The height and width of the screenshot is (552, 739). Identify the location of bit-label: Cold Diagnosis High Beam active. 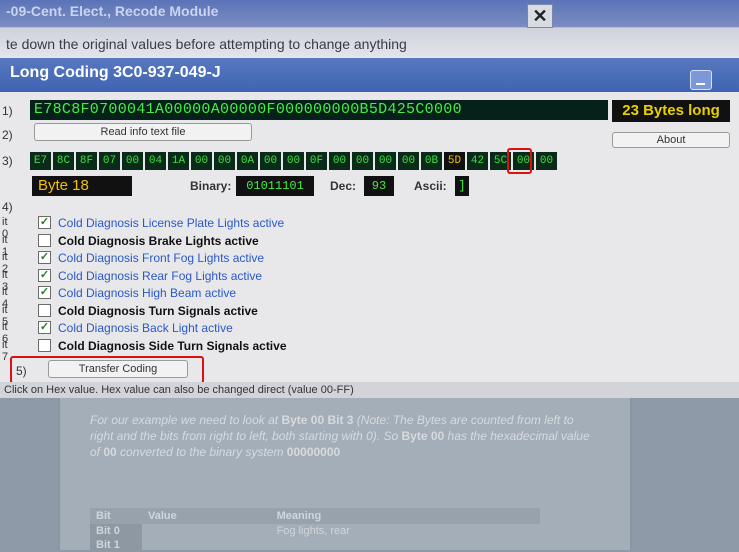
(147, 293).